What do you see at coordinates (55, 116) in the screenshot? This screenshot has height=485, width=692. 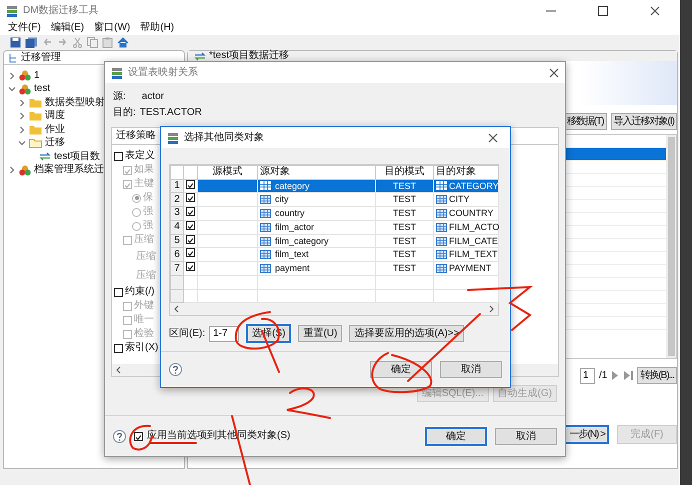 I see `tree-item: 调度` at bounding box center [55, 116].